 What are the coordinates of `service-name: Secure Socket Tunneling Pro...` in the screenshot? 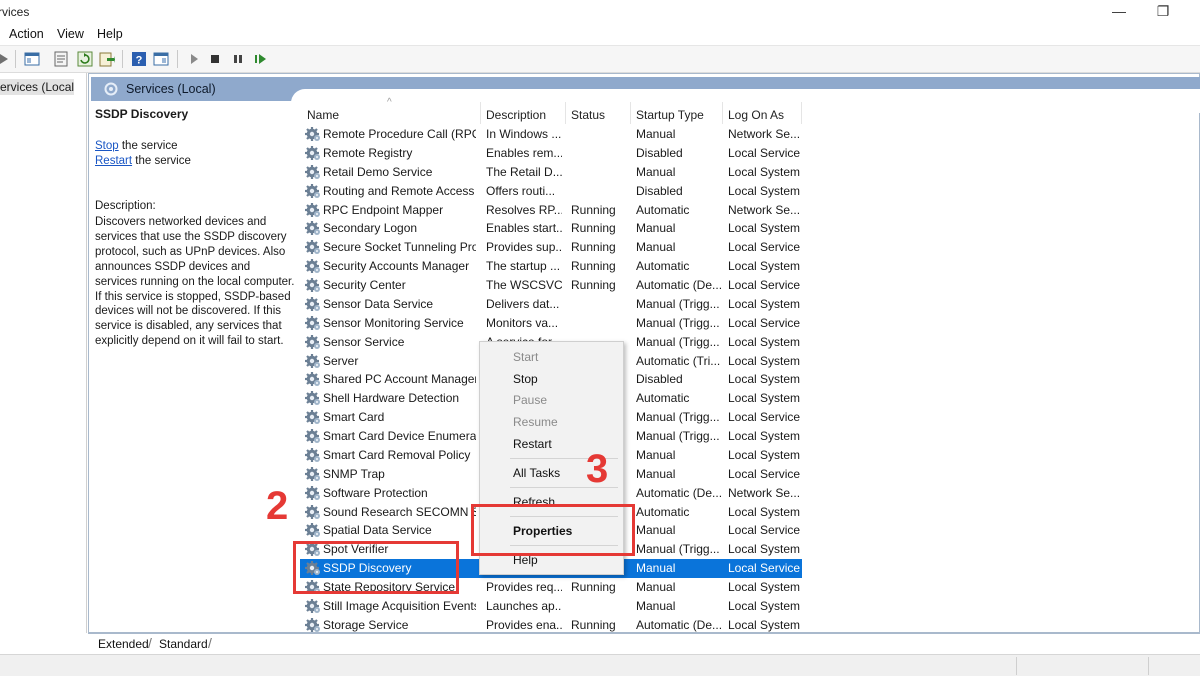 It's located at (399, 247).